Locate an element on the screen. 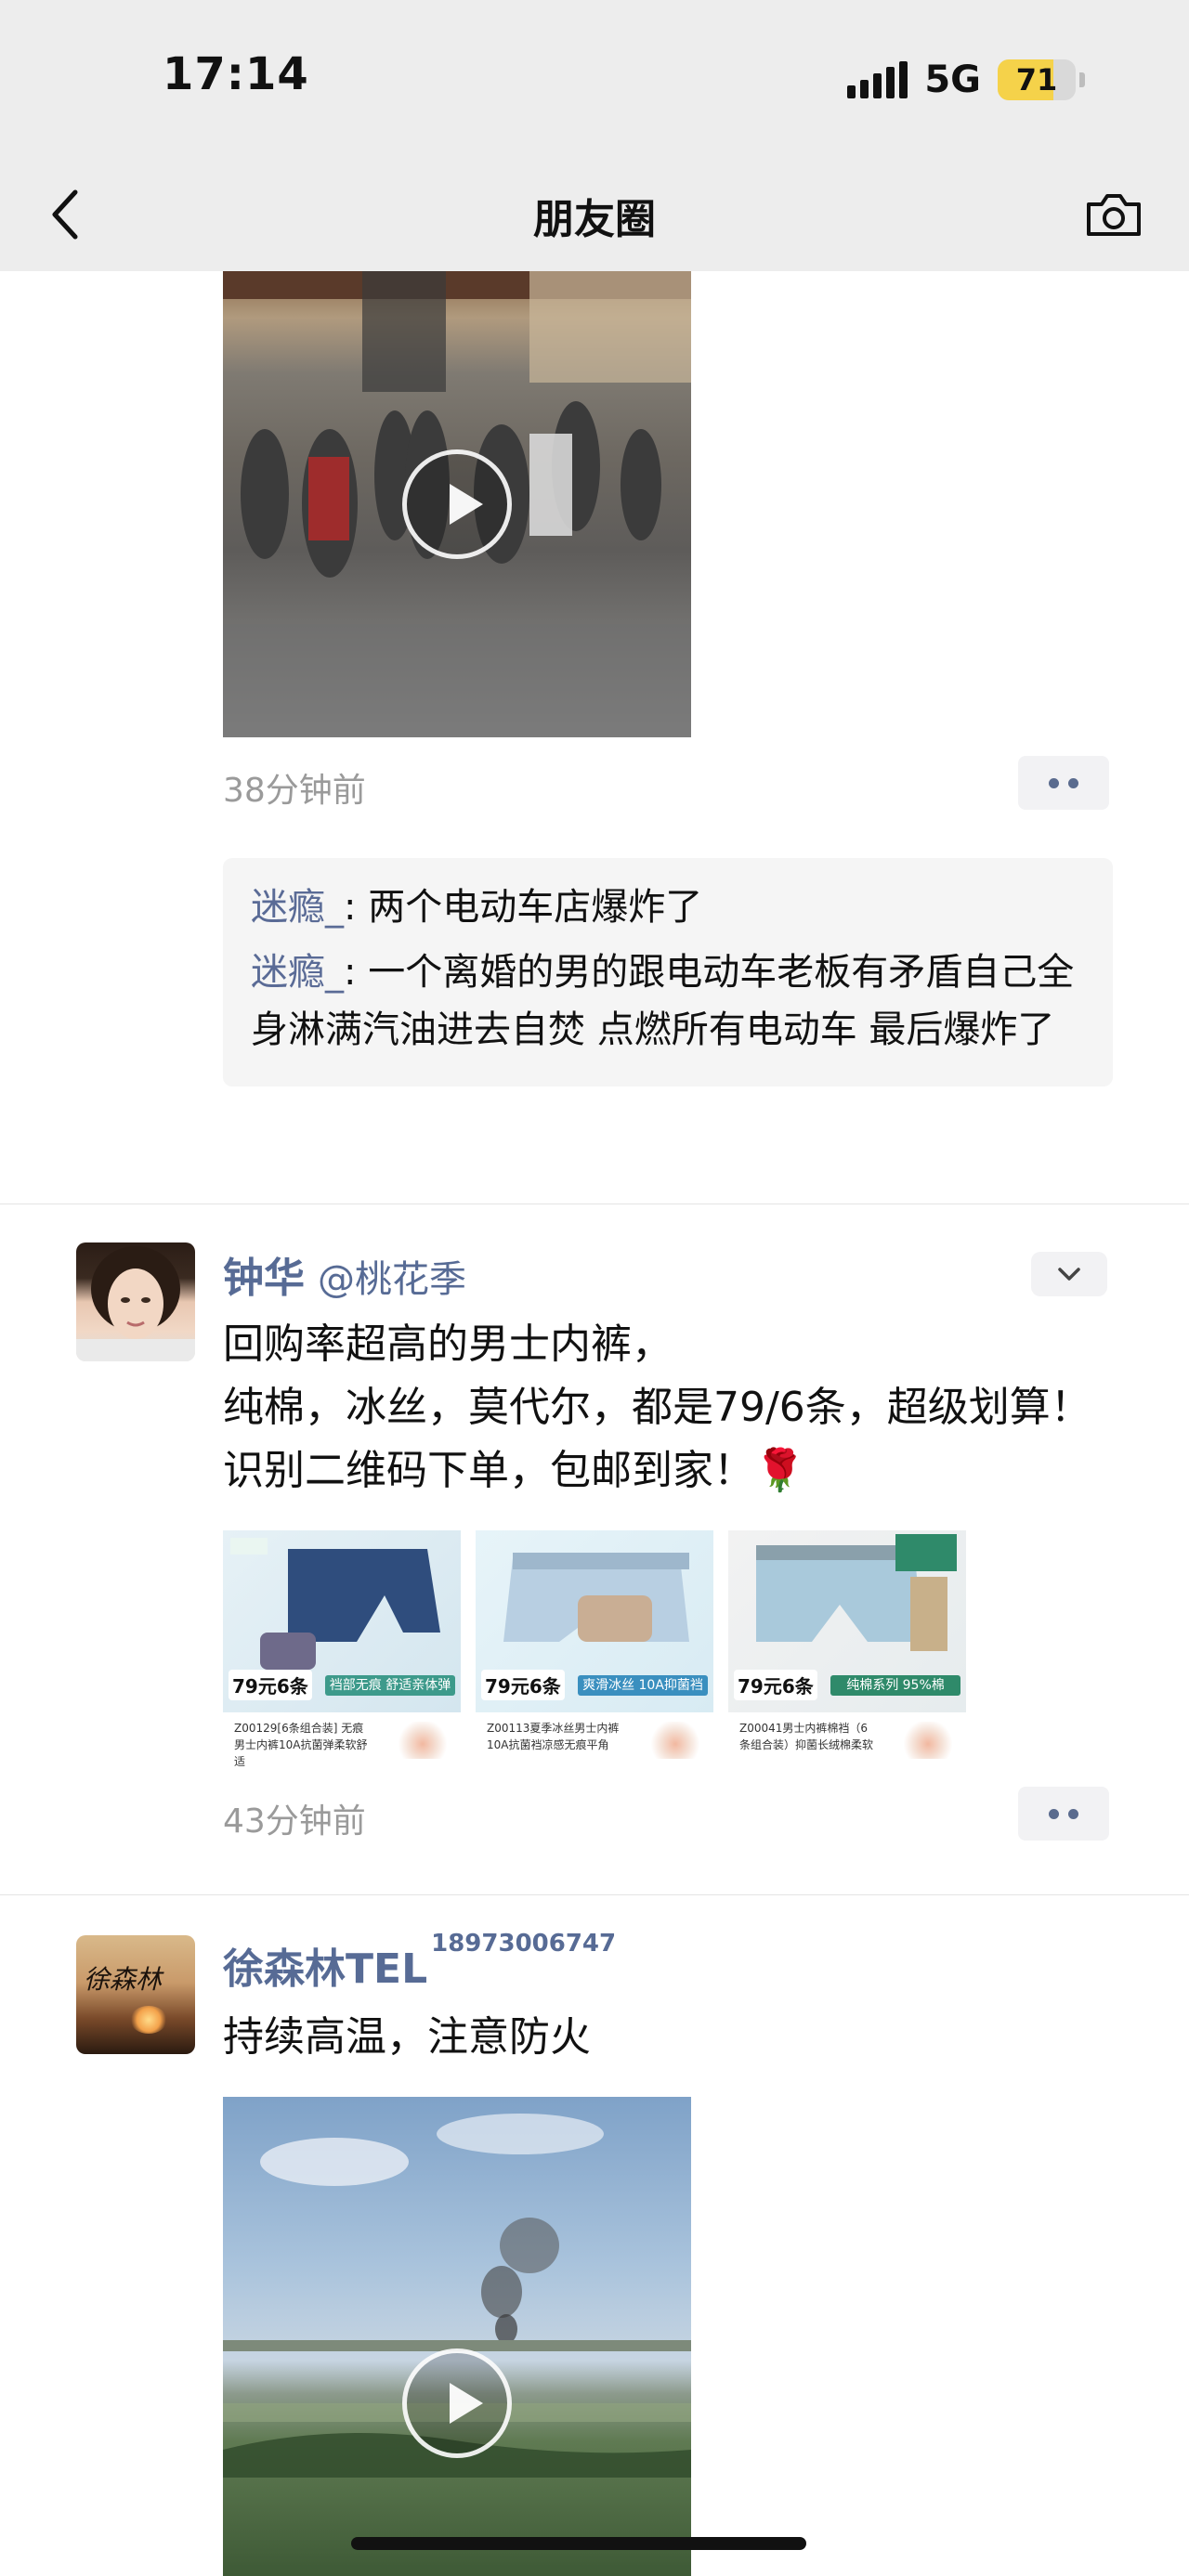  battery-percent: 71 is located at coordinates (1036, 80).